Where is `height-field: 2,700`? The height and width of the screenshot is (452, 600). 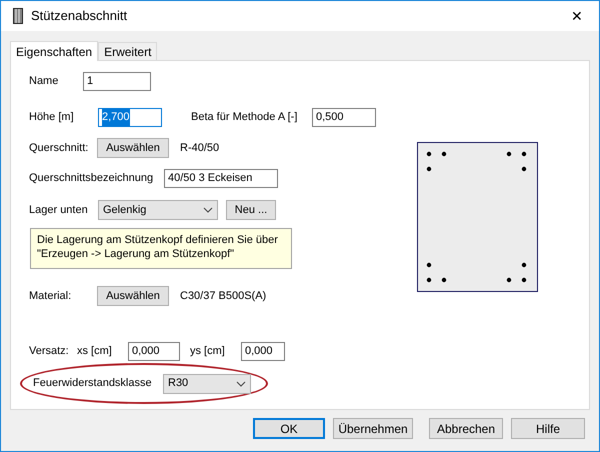 height-field: 2,700 is located at coordinates (130, 117).